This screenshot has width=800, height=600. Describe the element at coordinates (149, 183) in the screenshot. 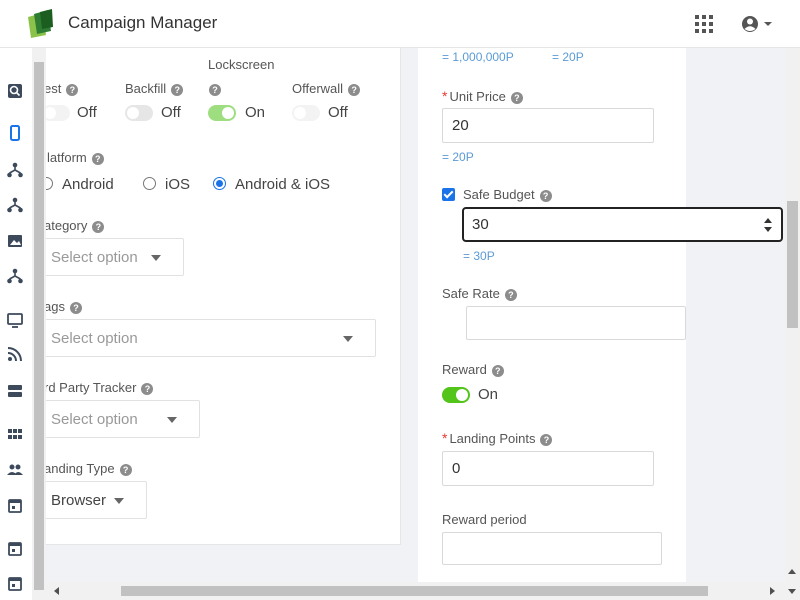

I see `radio-ios` at that location.